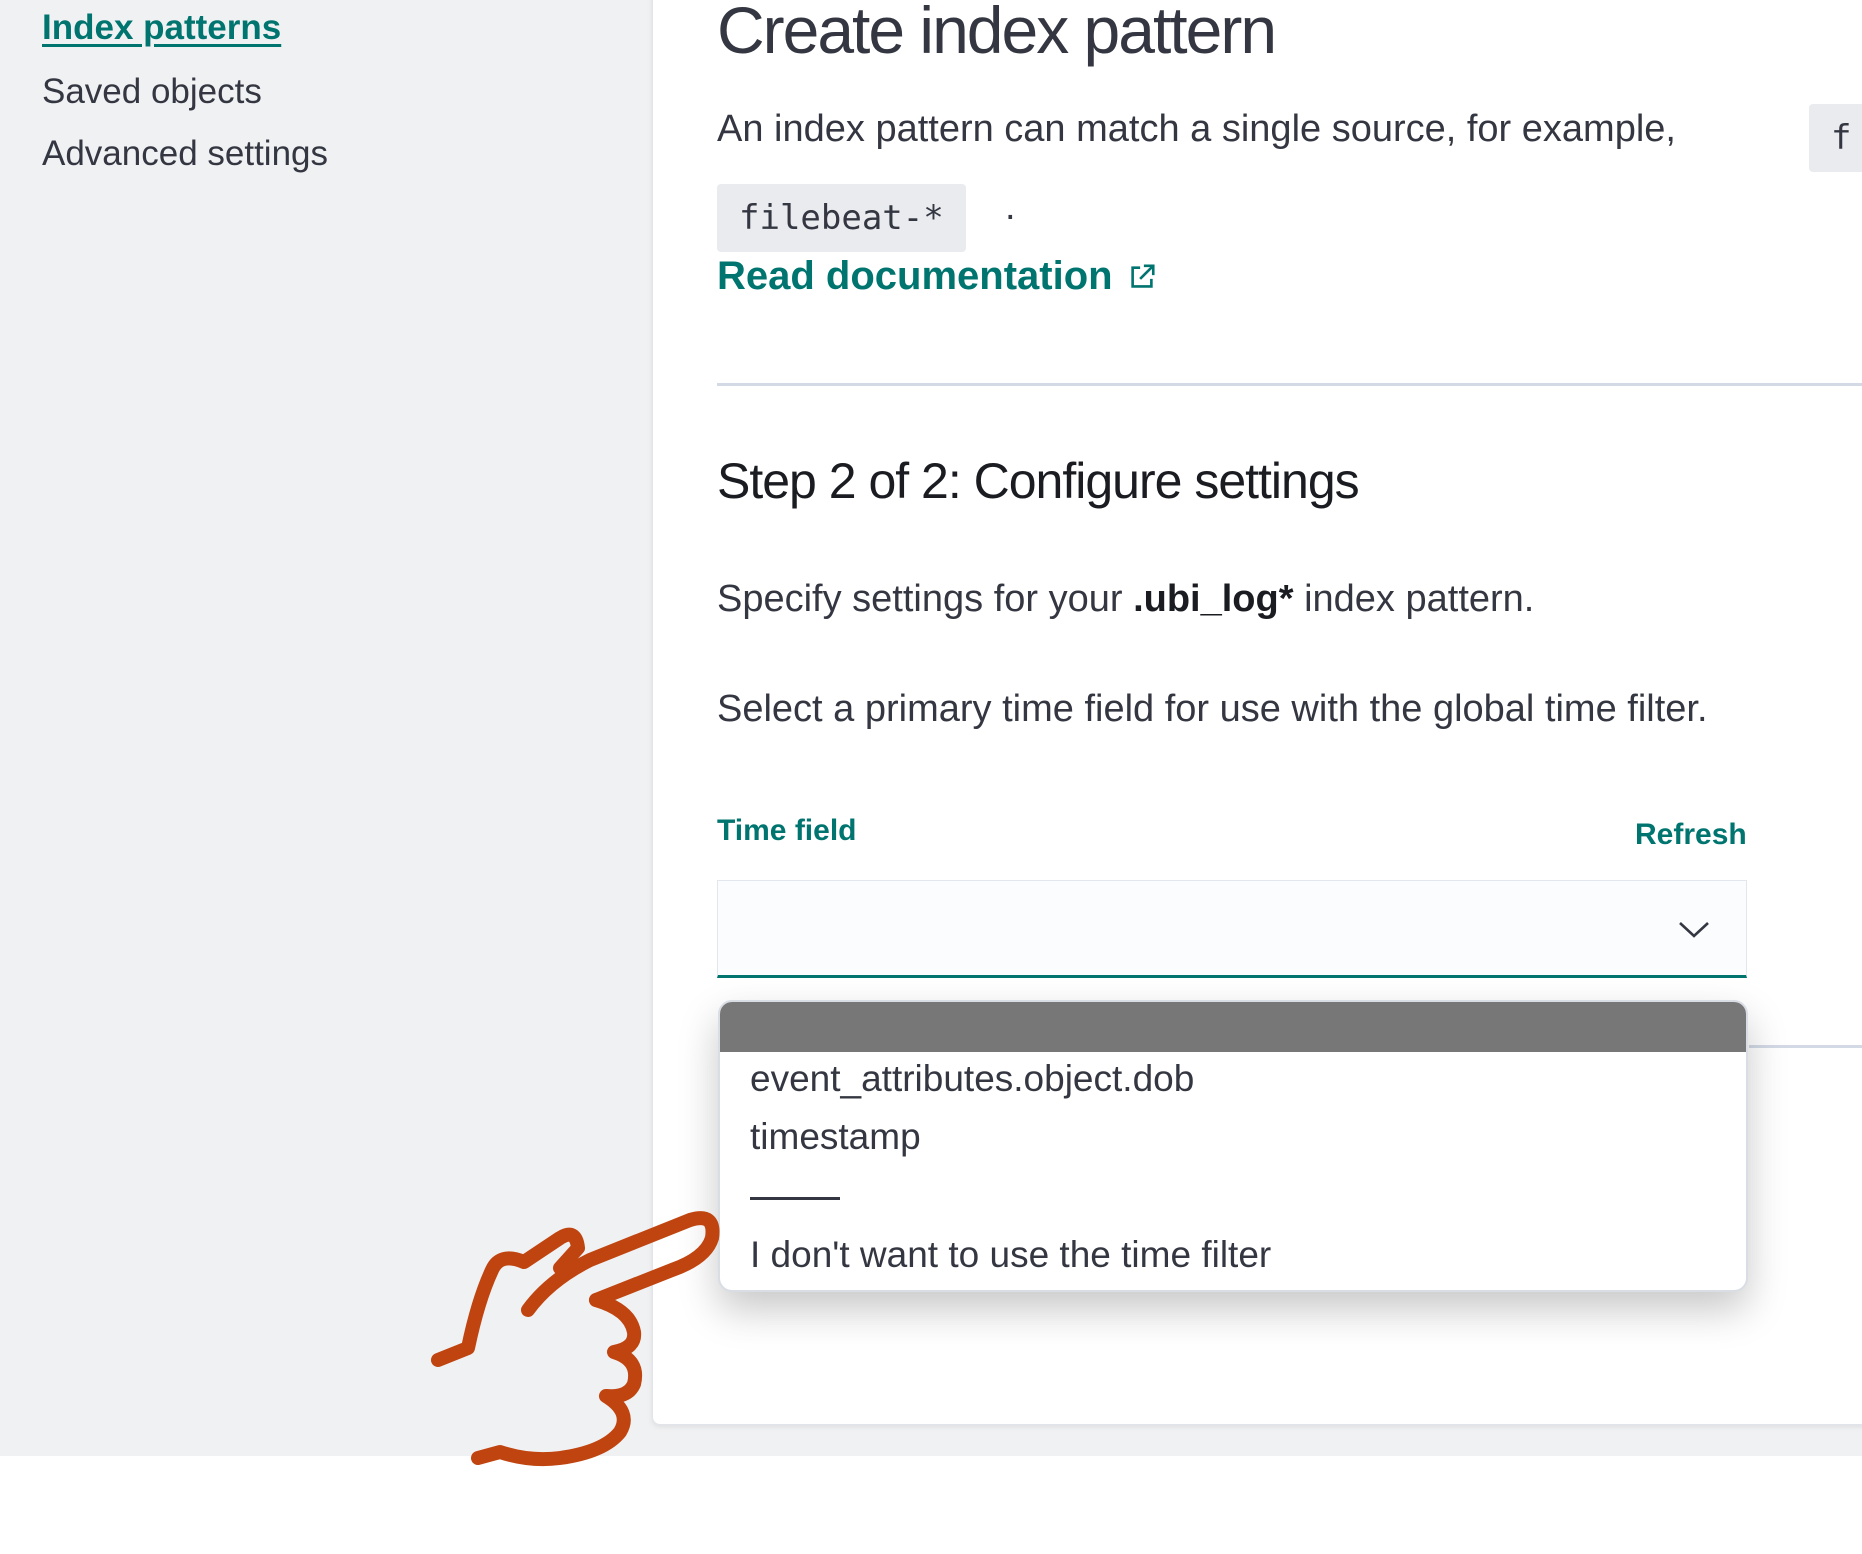 The height and width of the screenshot is (1554, 1862). I want to click on time-field-select, so click(1232, 929).